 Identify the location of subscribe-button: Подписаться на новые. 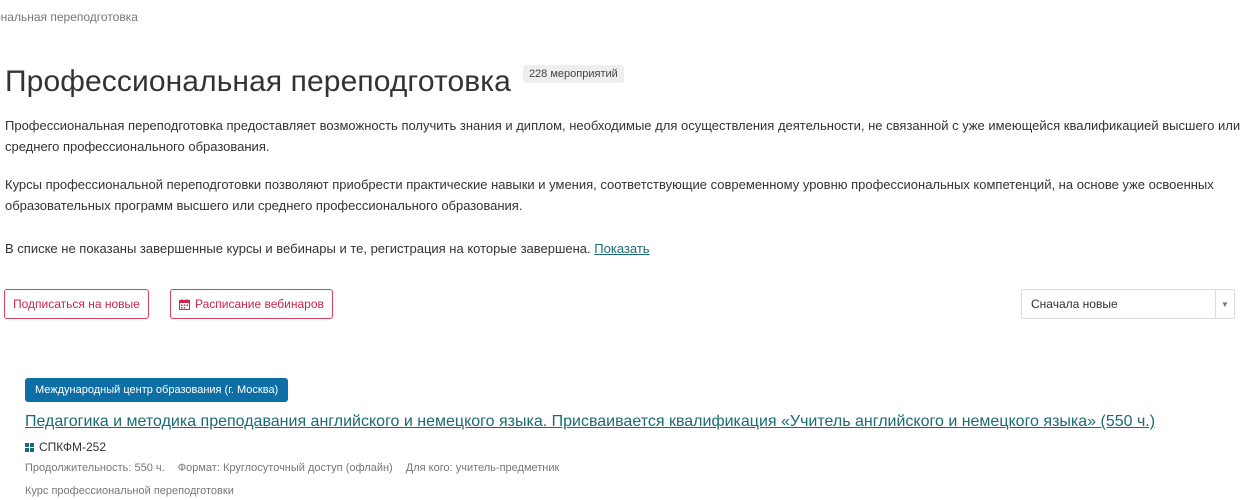
(76, 304).